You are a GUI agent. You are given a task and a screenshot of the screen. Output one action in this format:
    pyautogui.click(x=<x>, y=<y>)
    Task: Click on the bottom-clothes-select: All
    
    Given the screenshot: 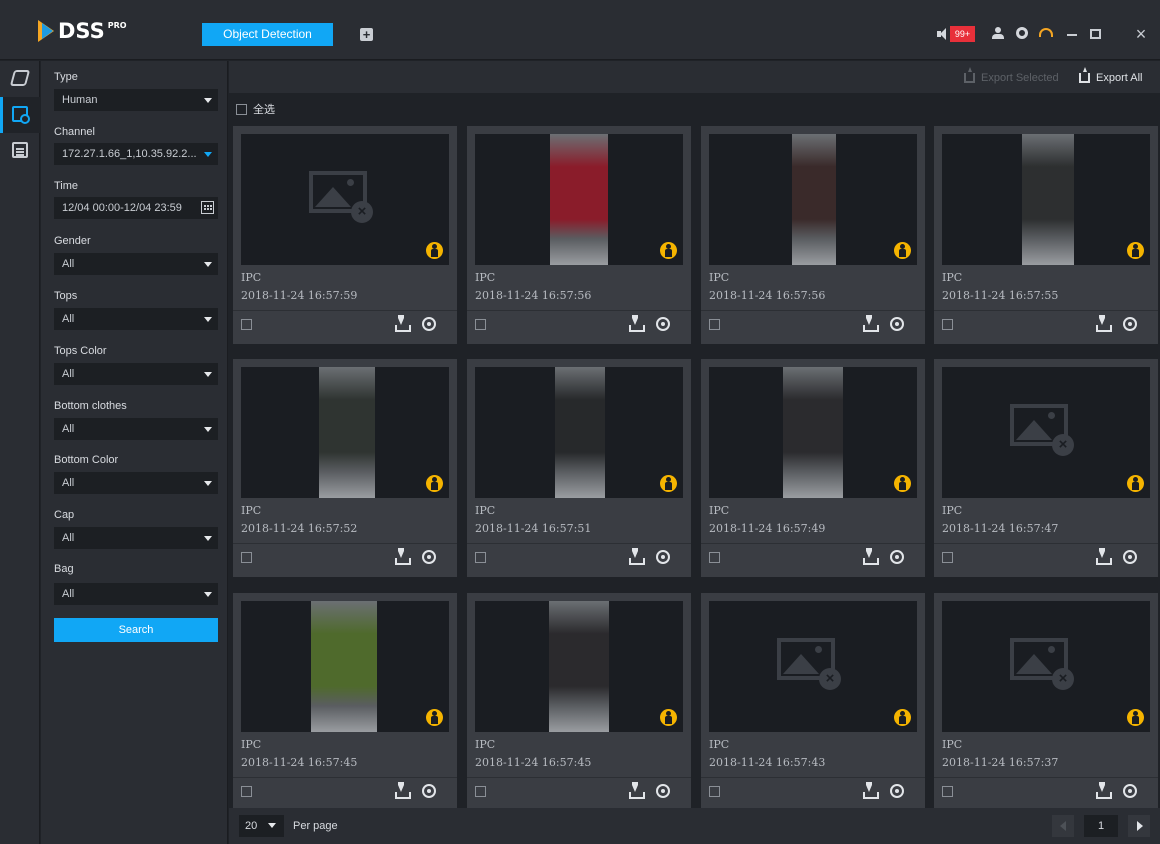 What is the action you would take?
    pyautogui.click(x=136, y=429)
    